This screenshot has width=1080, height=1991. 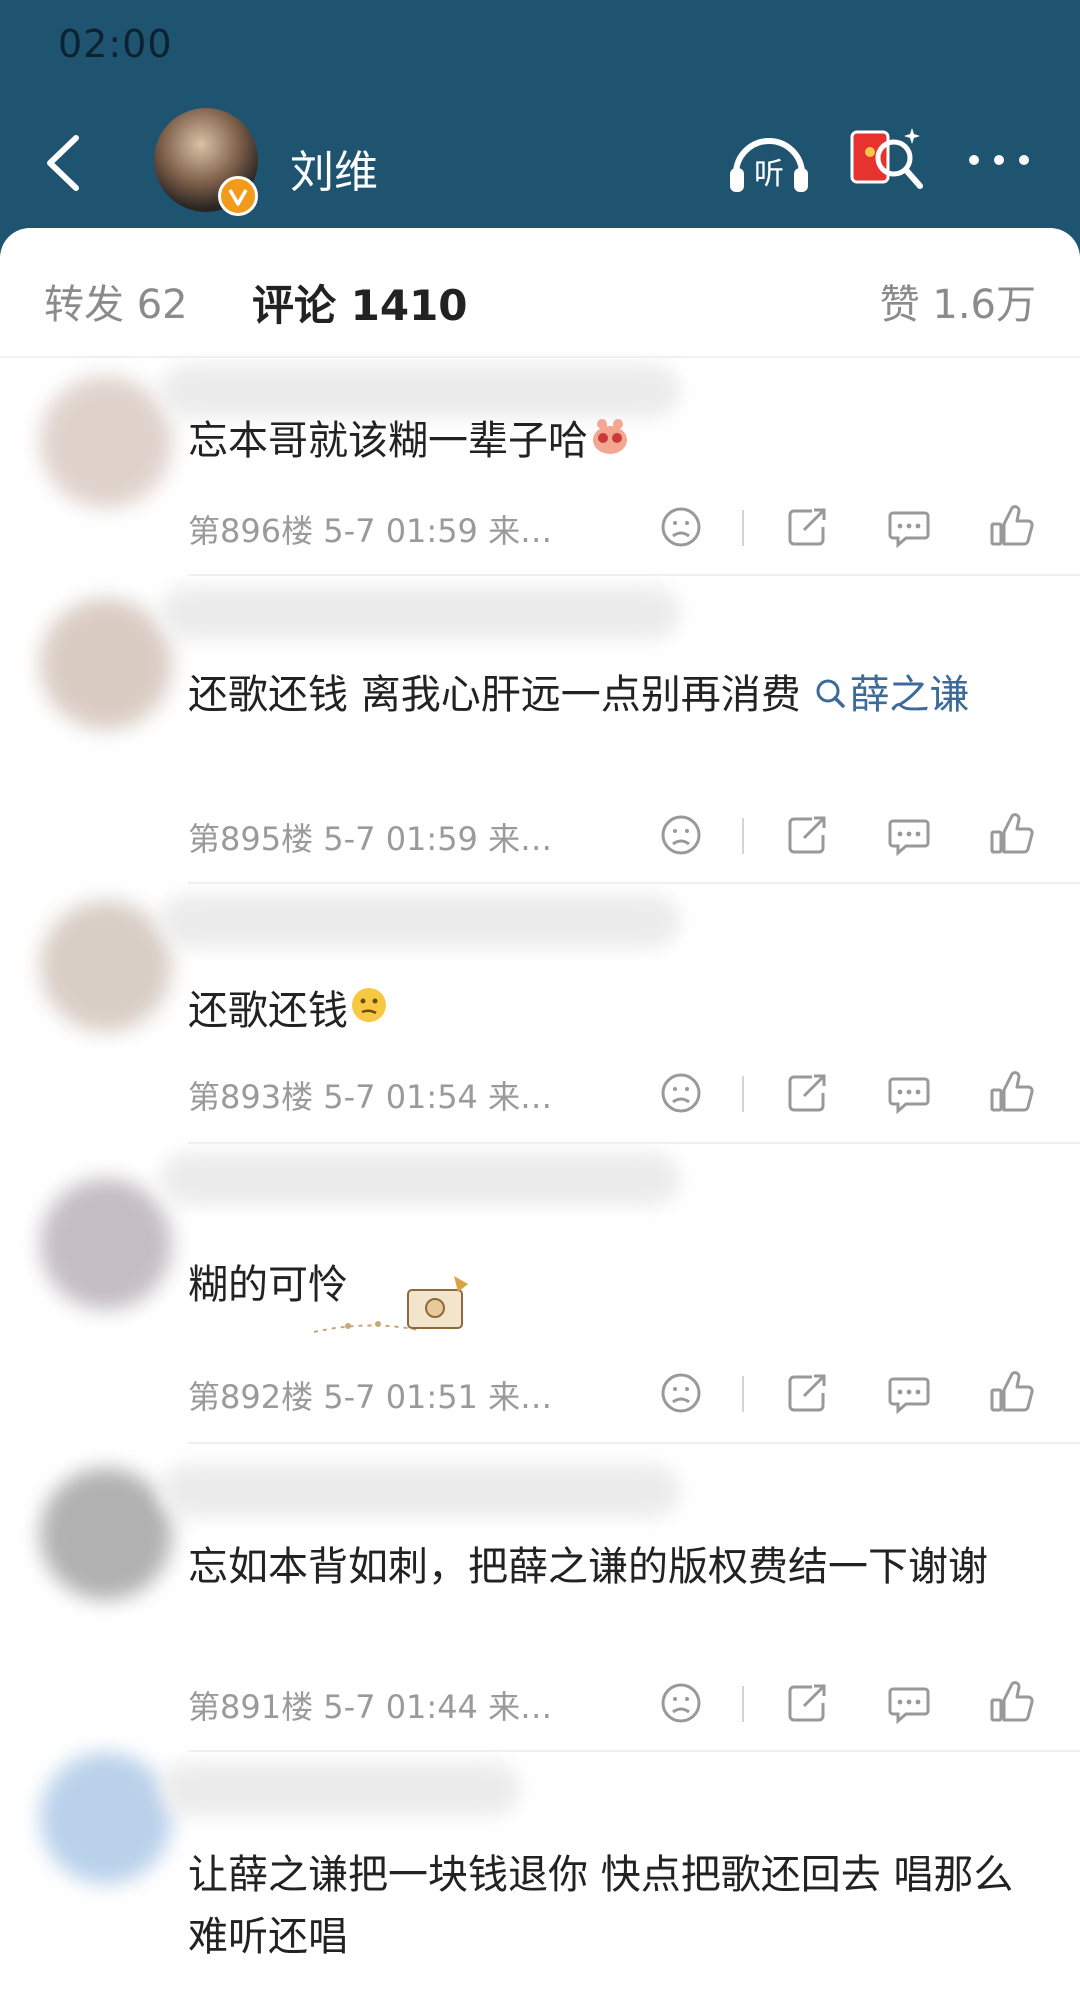 I want to click on cute-face-emoji, so click(x=610, y=443).